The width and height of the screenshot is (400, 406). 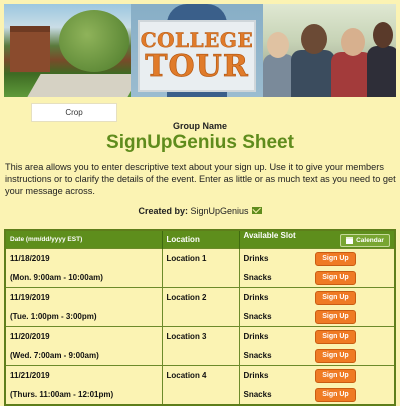 What do you see at coordinates (84, 239) in the screenshot?
I see `header-date: Date (mm/dd/yyyy EST)` at bounding box center [84, 239].